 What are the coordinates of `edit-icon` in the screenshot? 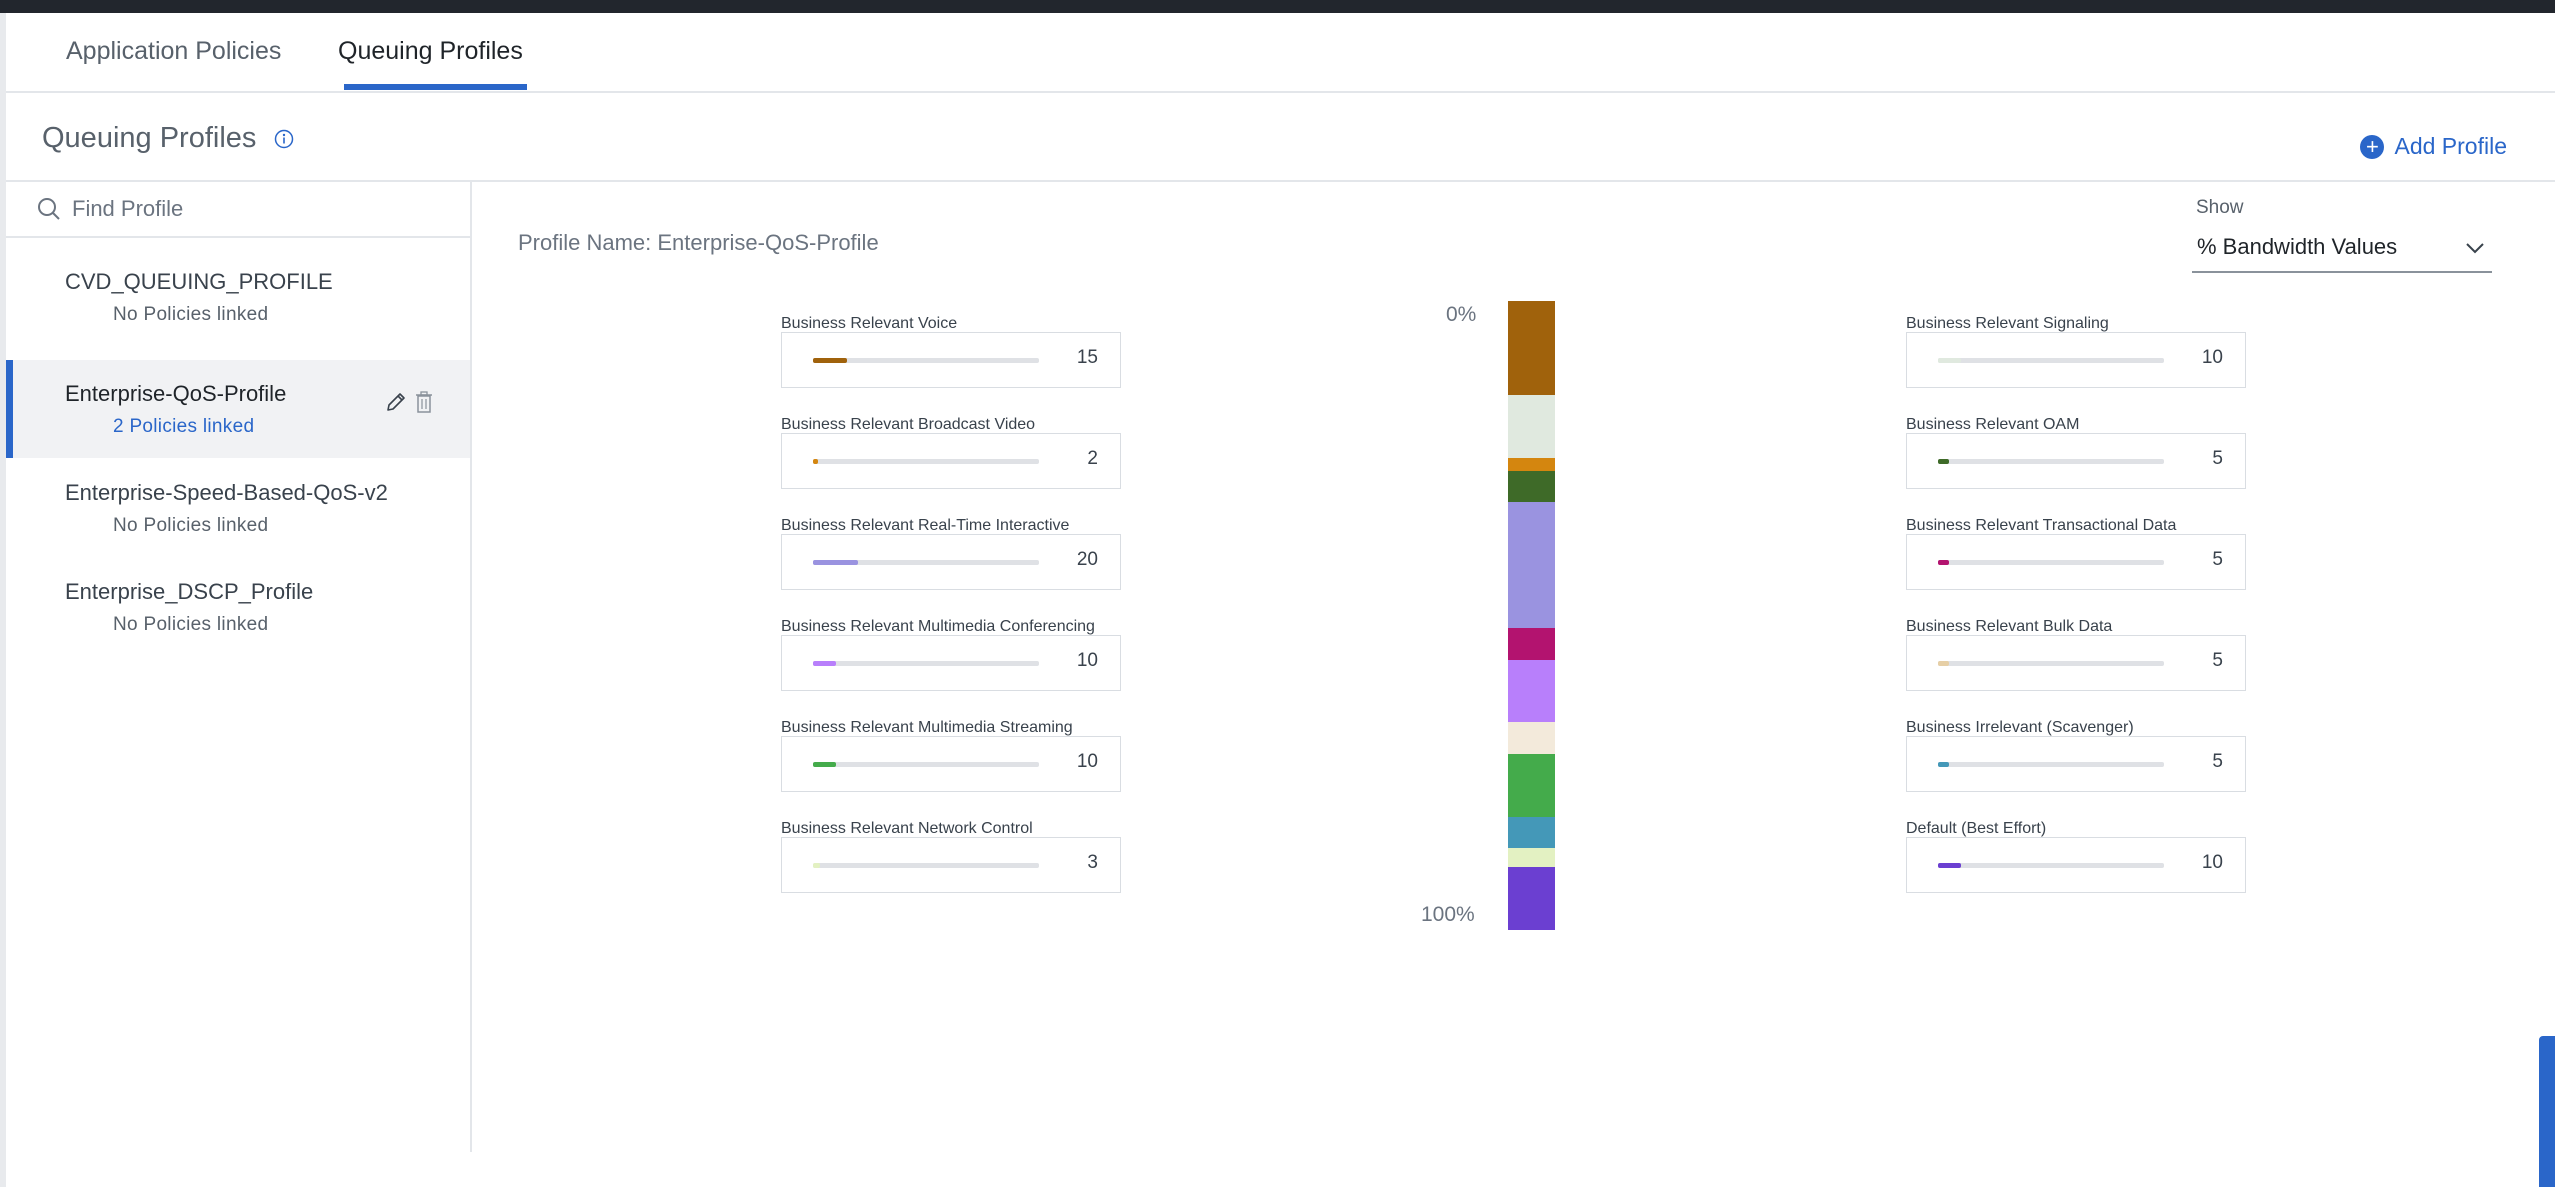 It's located at (396, 402).